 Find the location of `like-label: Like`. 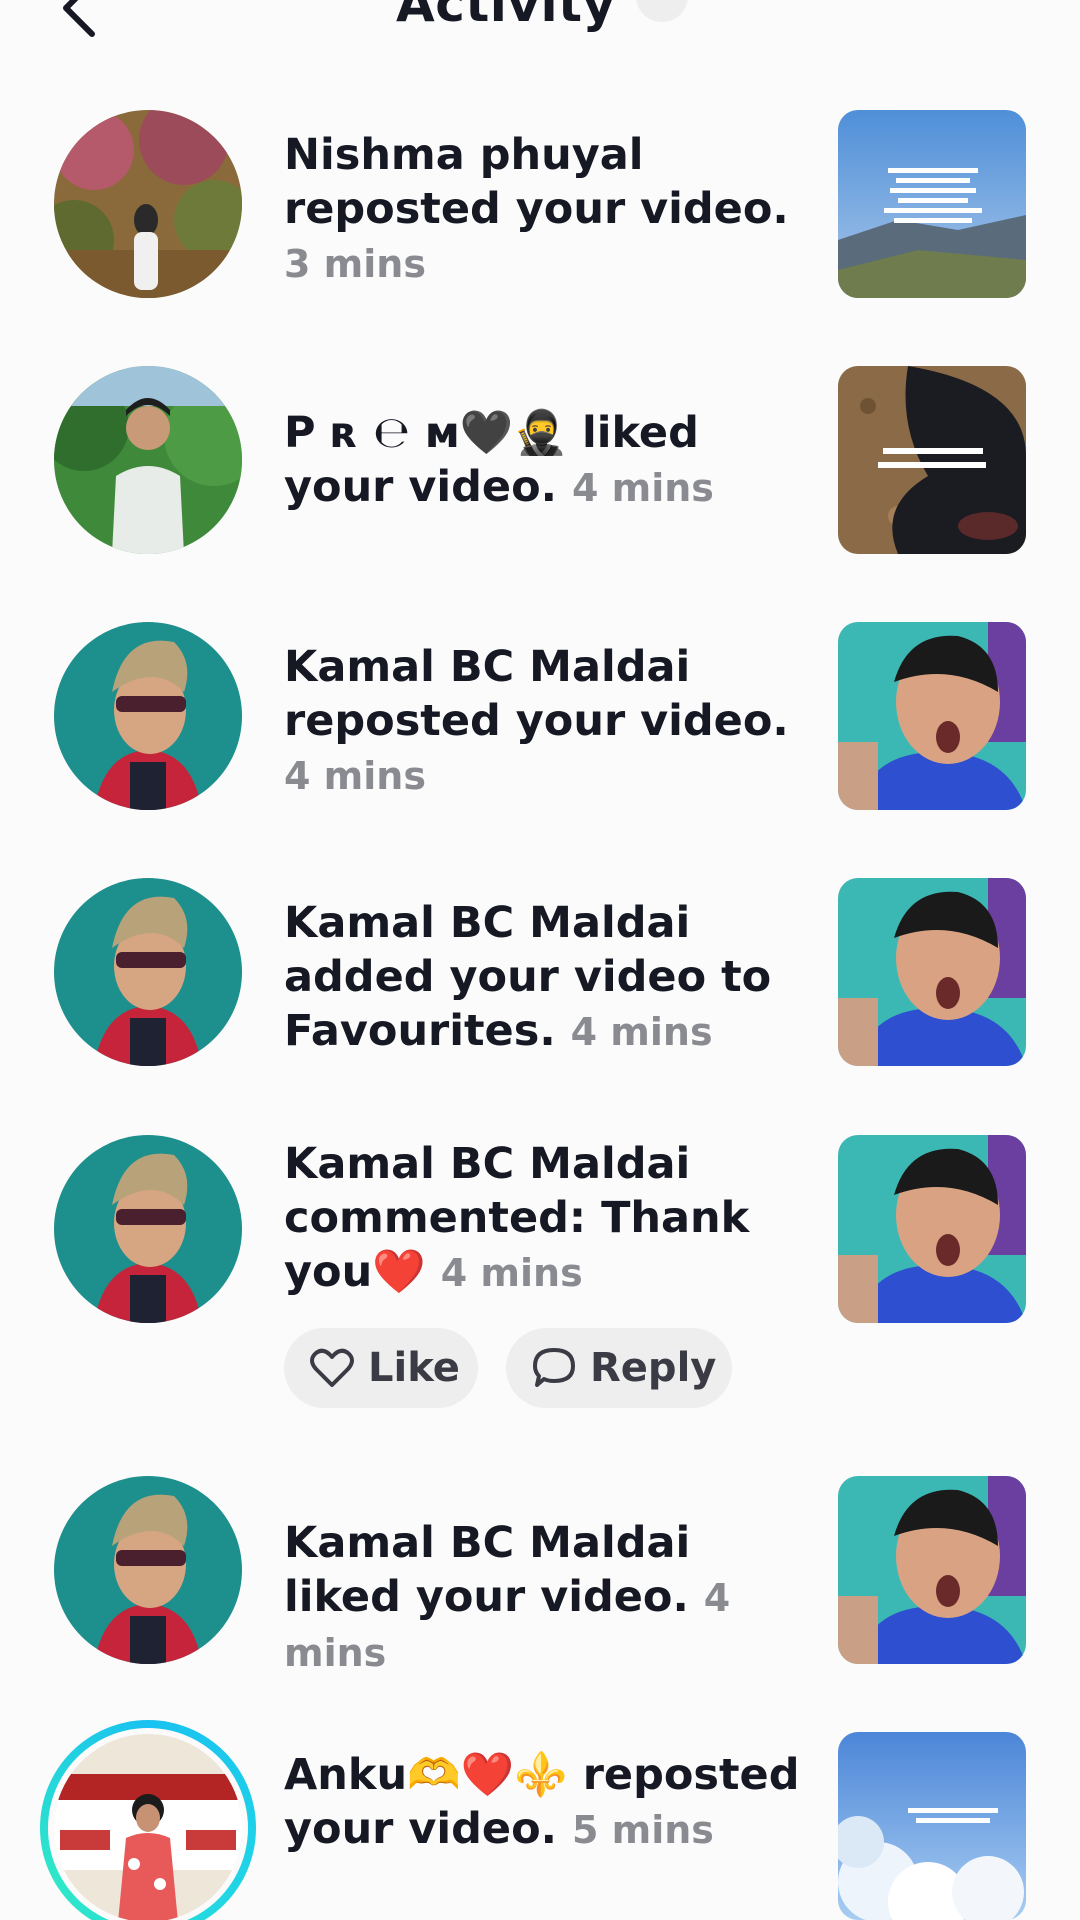

like-label: Like is located at coordinates (414, 1368).